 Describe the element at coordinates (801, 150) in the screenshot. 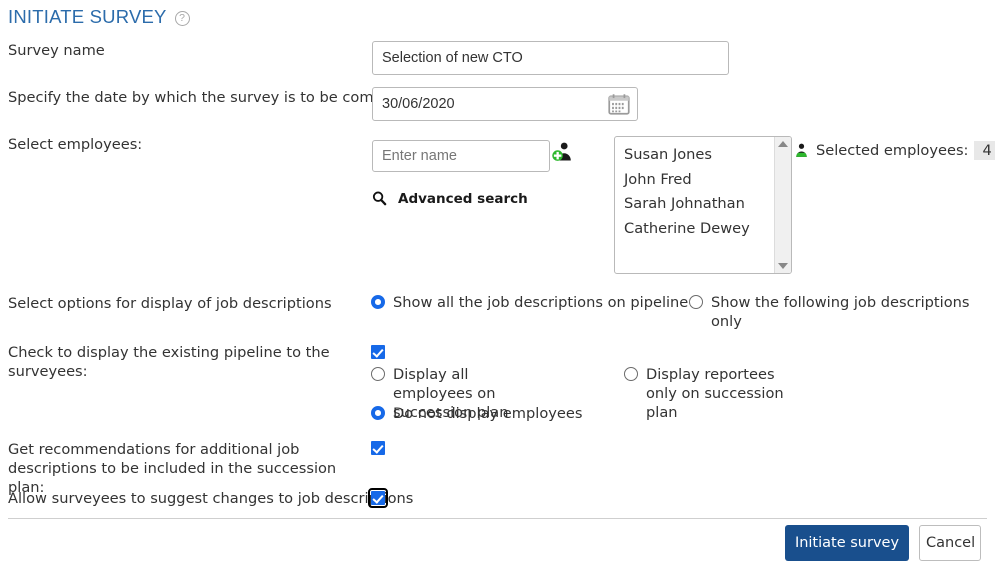

I see `person-icon` at that location.